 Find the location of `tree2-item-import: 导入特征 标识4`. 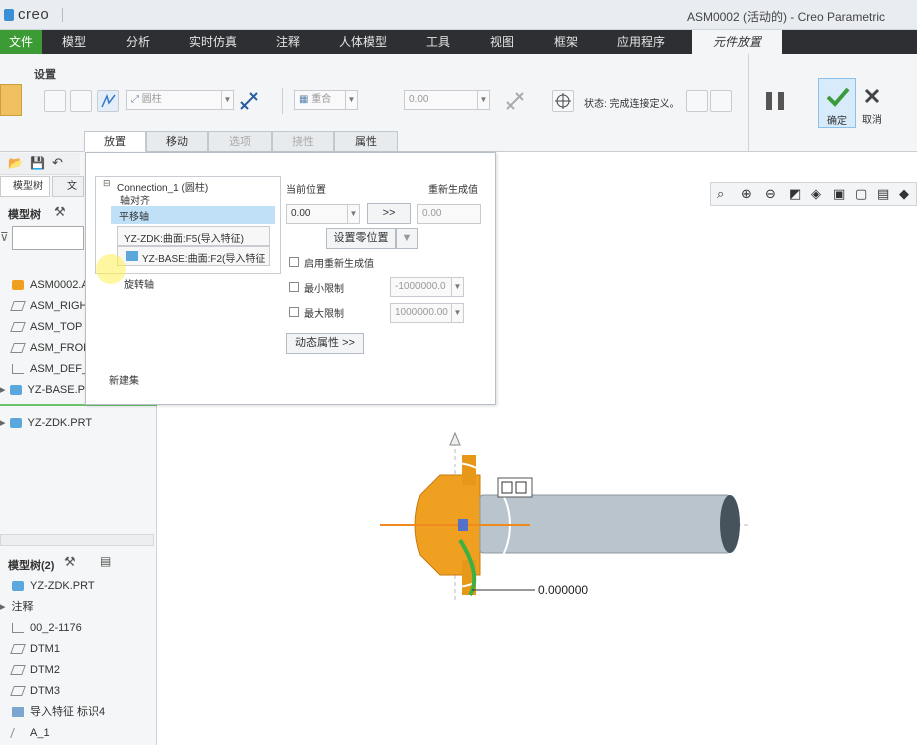

tree2-item-import: 导入特征 标识4 is located at coordinates (58, 712).